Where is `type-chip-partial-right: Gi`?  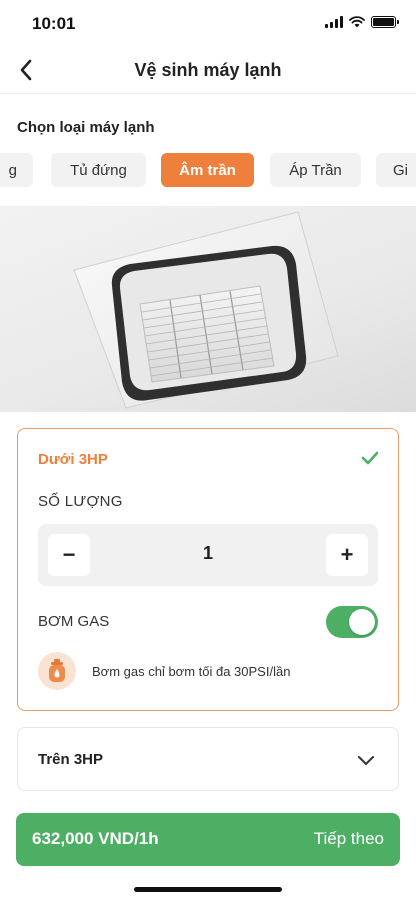 type-chip-partial-right: Gi is located at coordinates (396, 170).